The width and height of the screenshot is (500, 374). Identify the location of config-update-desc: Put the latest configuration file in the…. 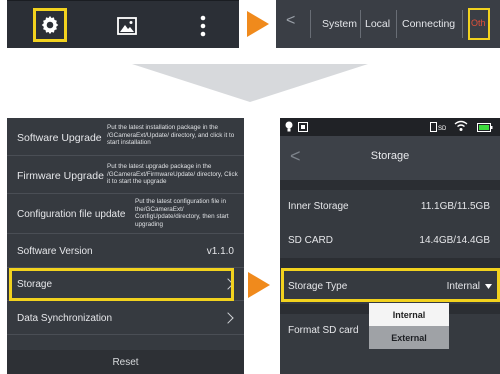
(182, 213).